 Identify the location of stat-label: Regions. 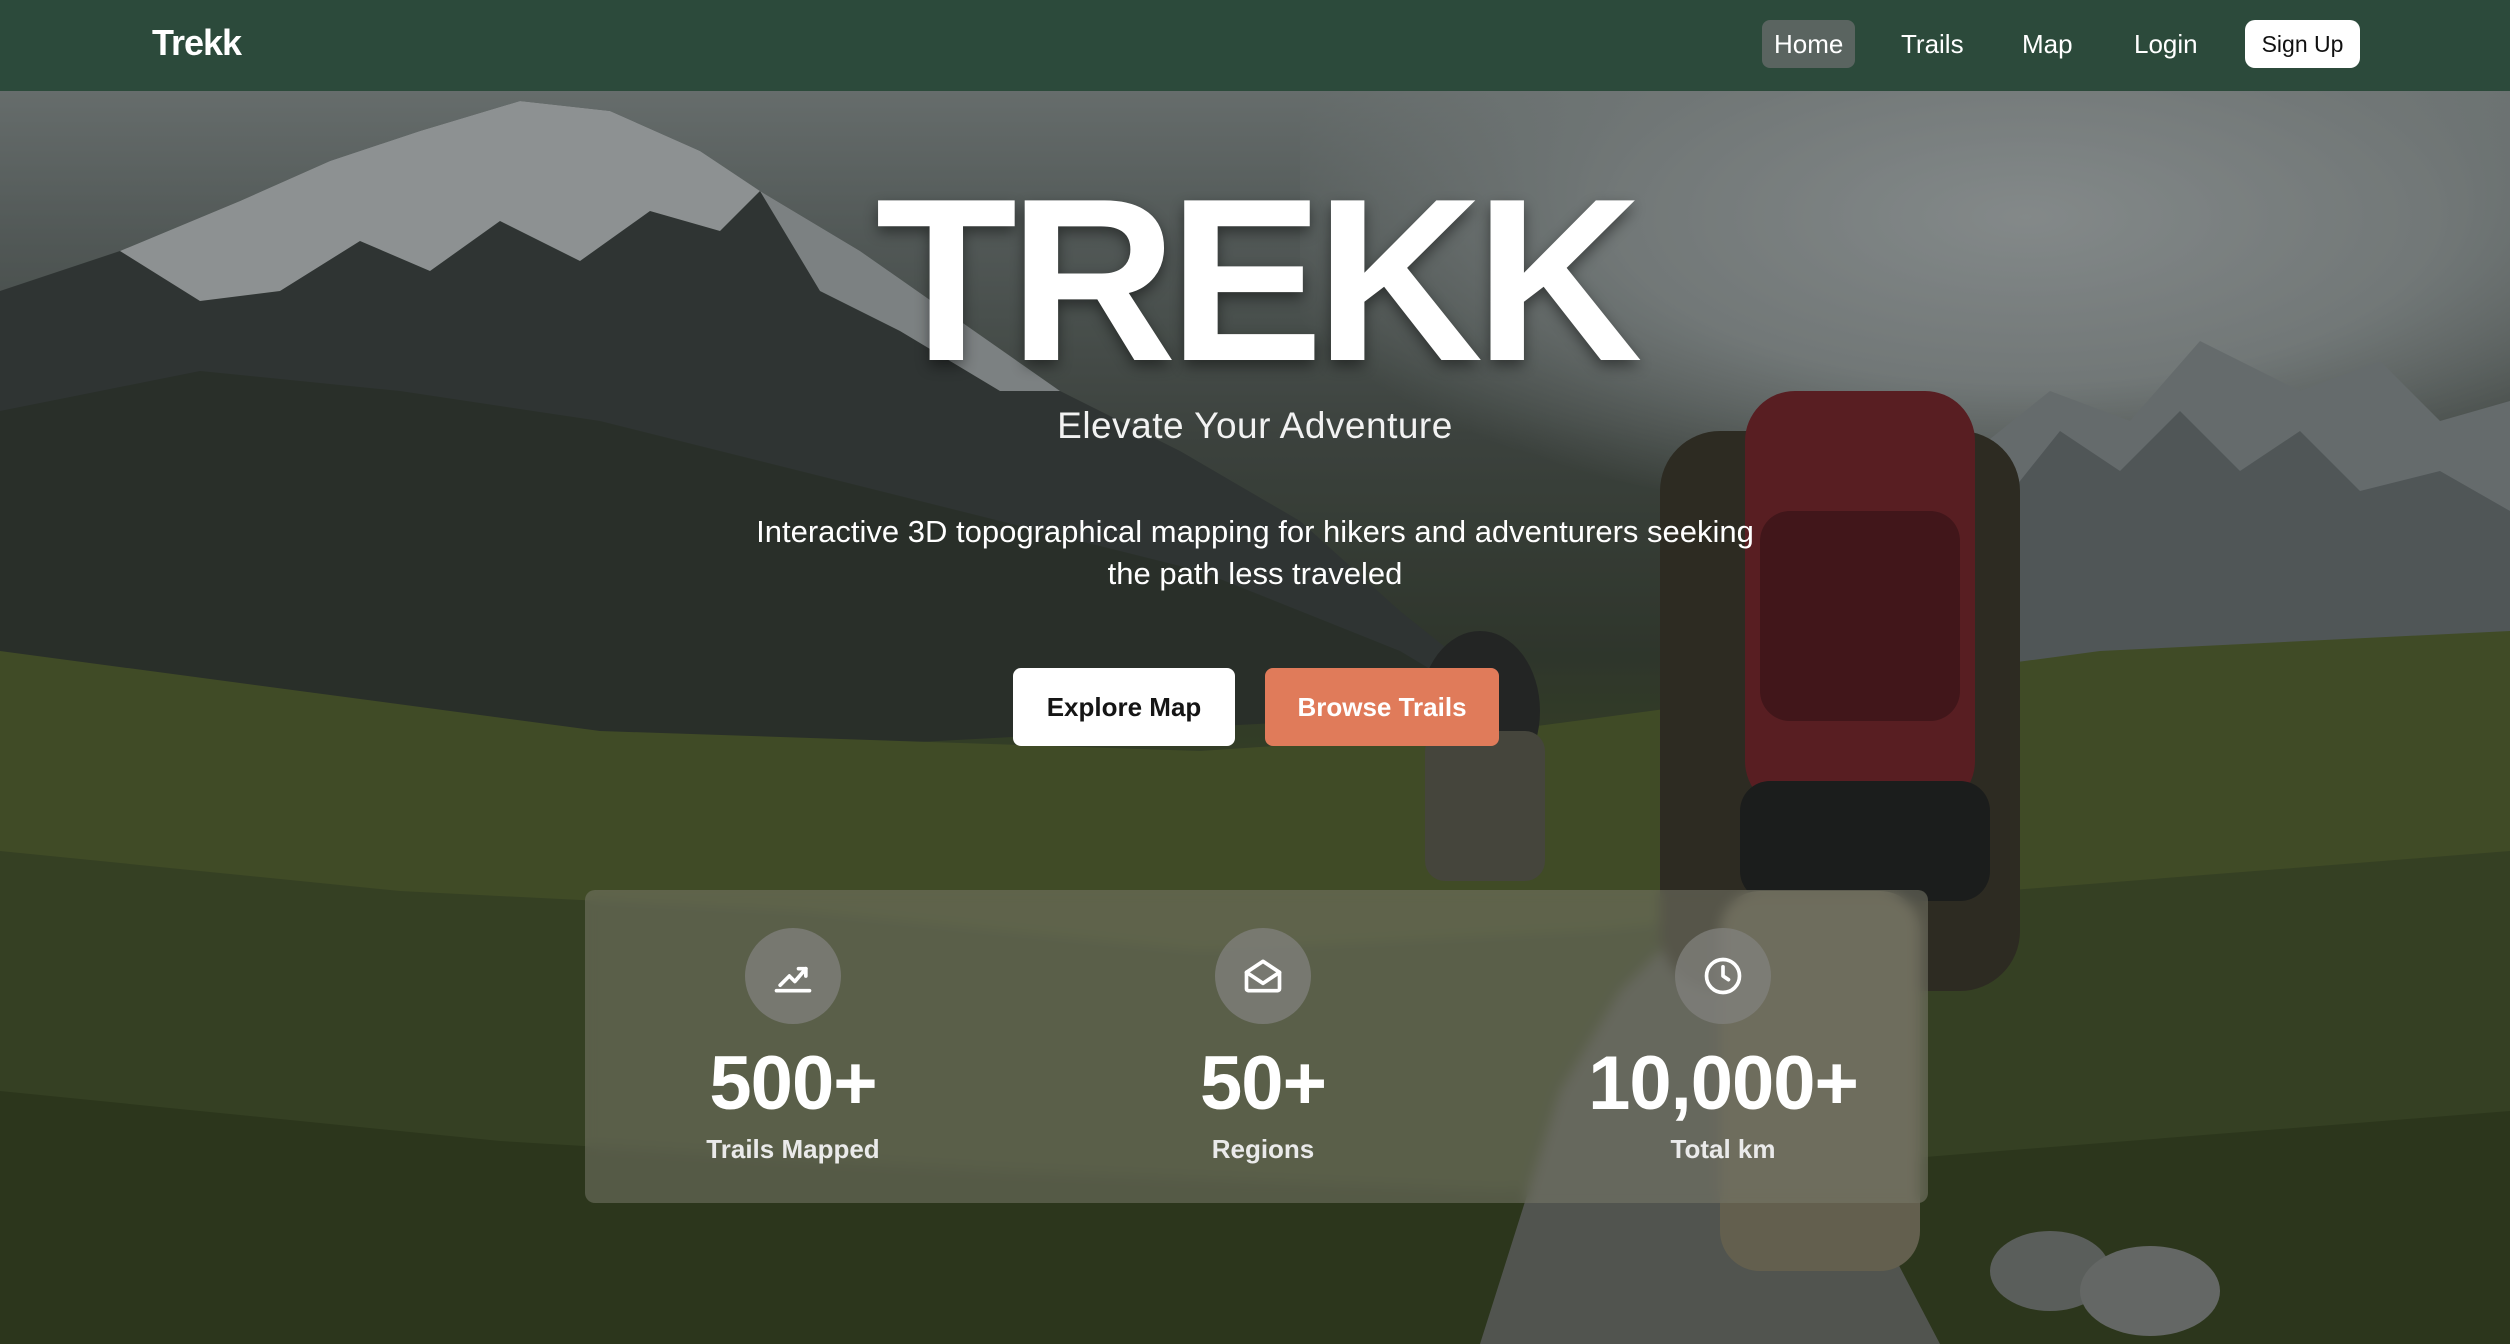
(1263, 1149).